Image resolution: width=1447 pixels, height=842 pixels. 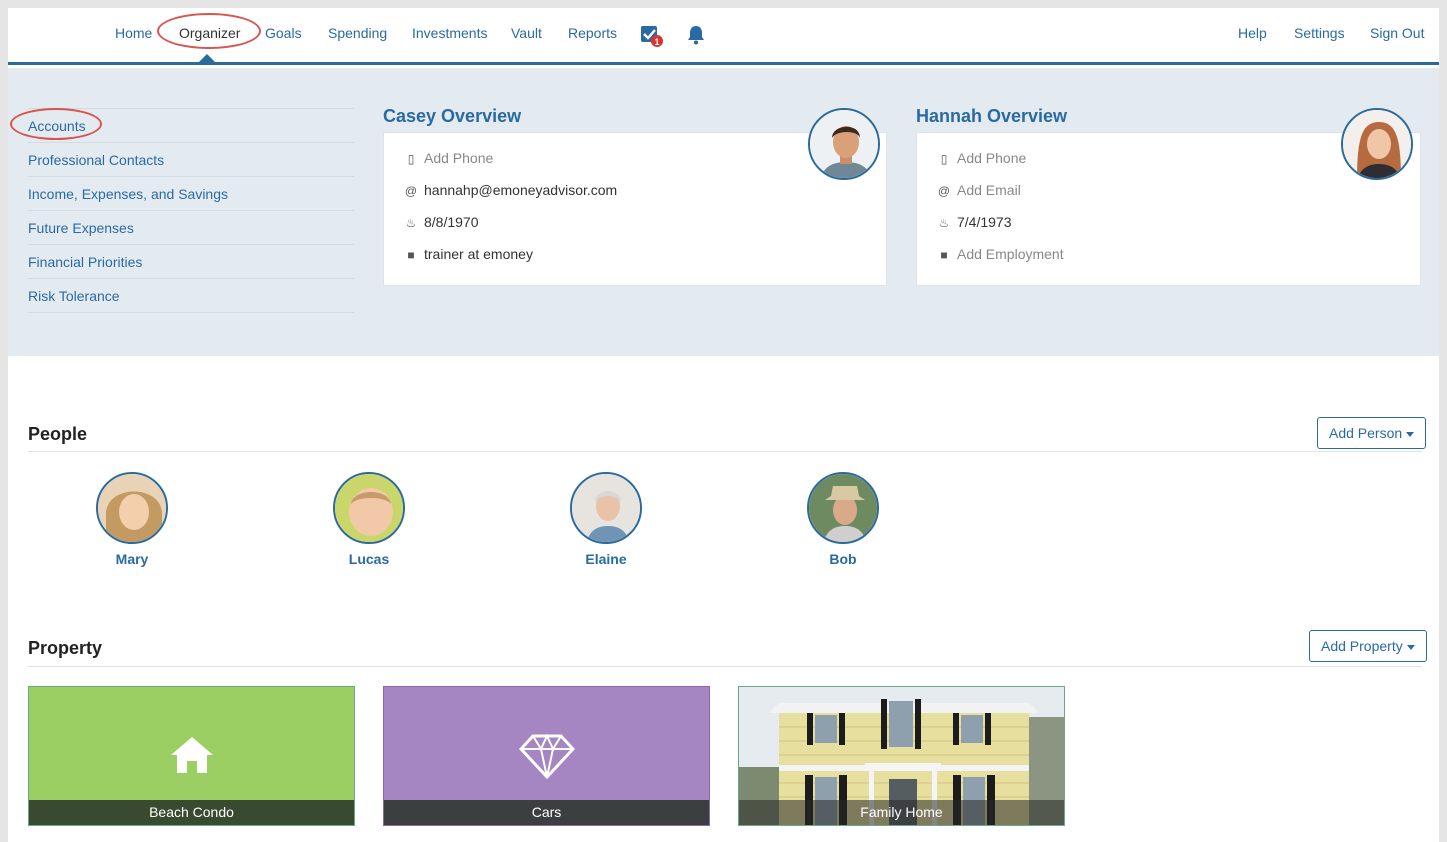 I want to click on person-name: Mary, so click(x=132, y=559).